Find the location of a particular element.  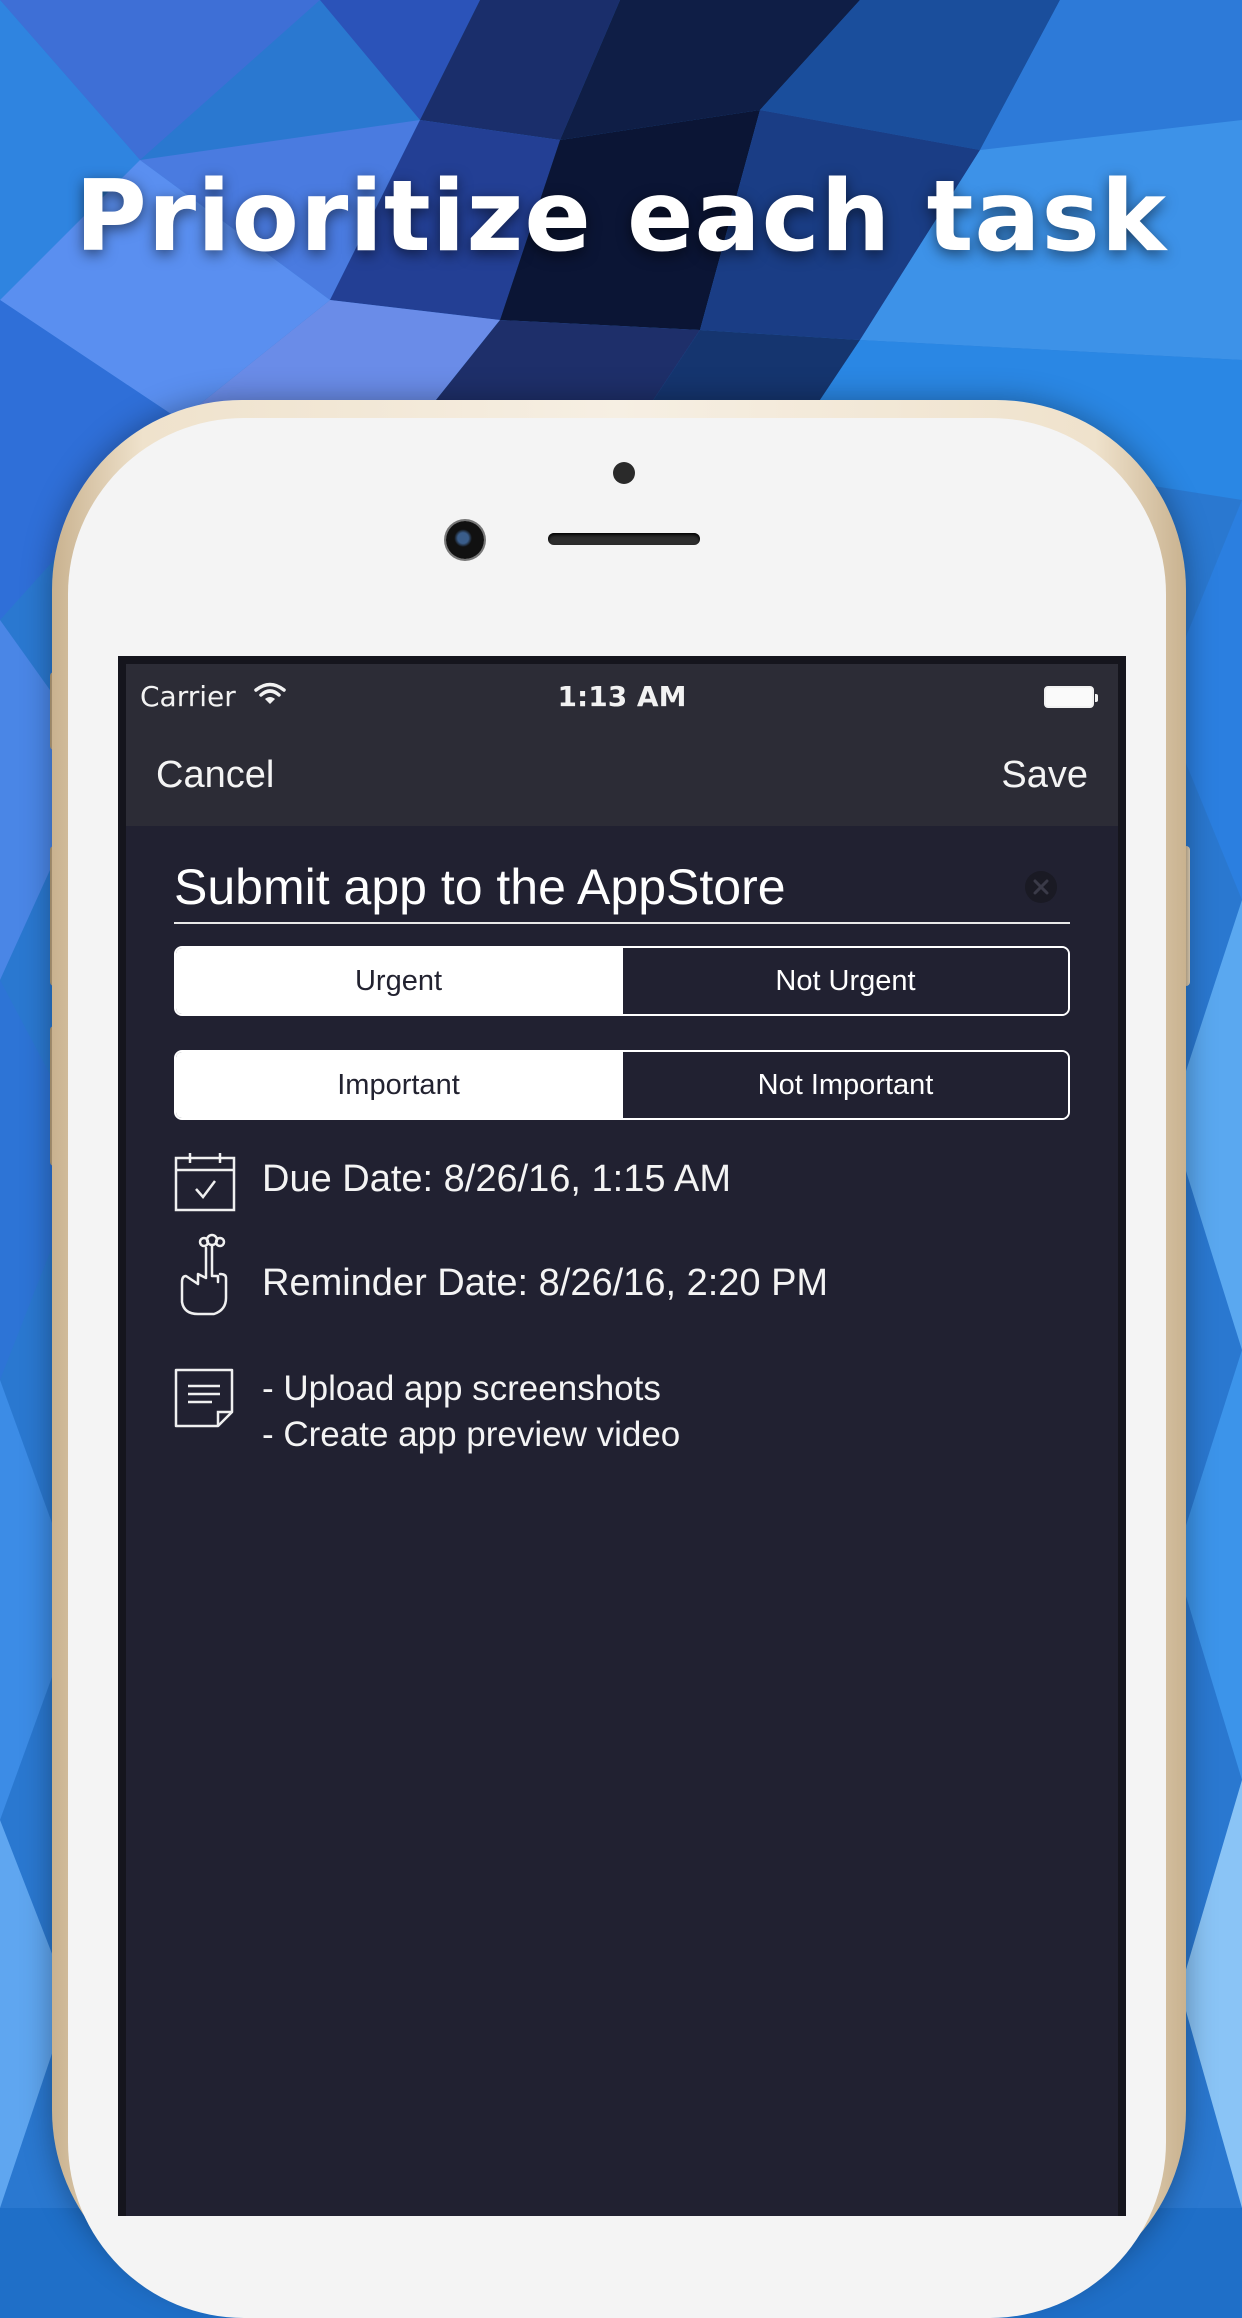

notes-icon is located at coordinates (204, 1398).